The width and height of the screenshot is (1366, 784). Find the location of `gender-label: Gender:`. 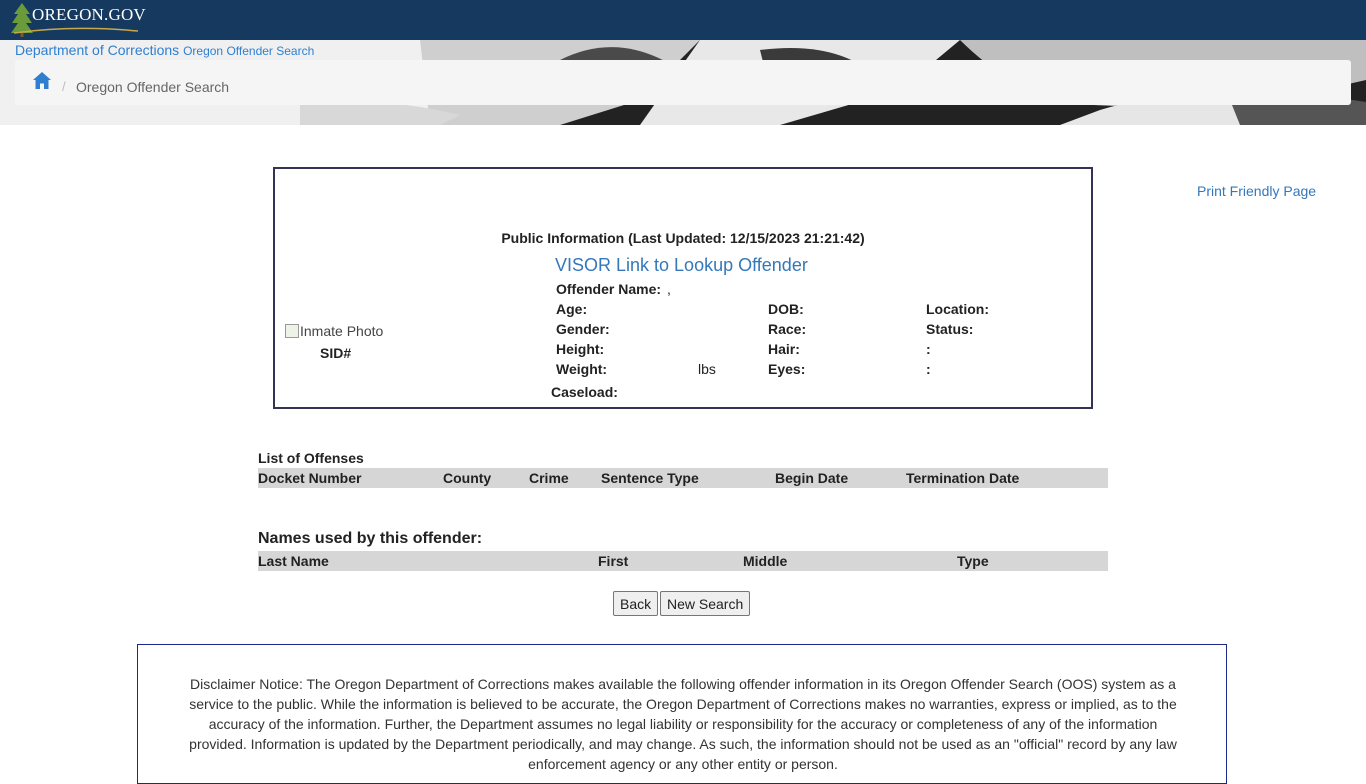

gender-label: Gender: is located at coordinates (583, 329).